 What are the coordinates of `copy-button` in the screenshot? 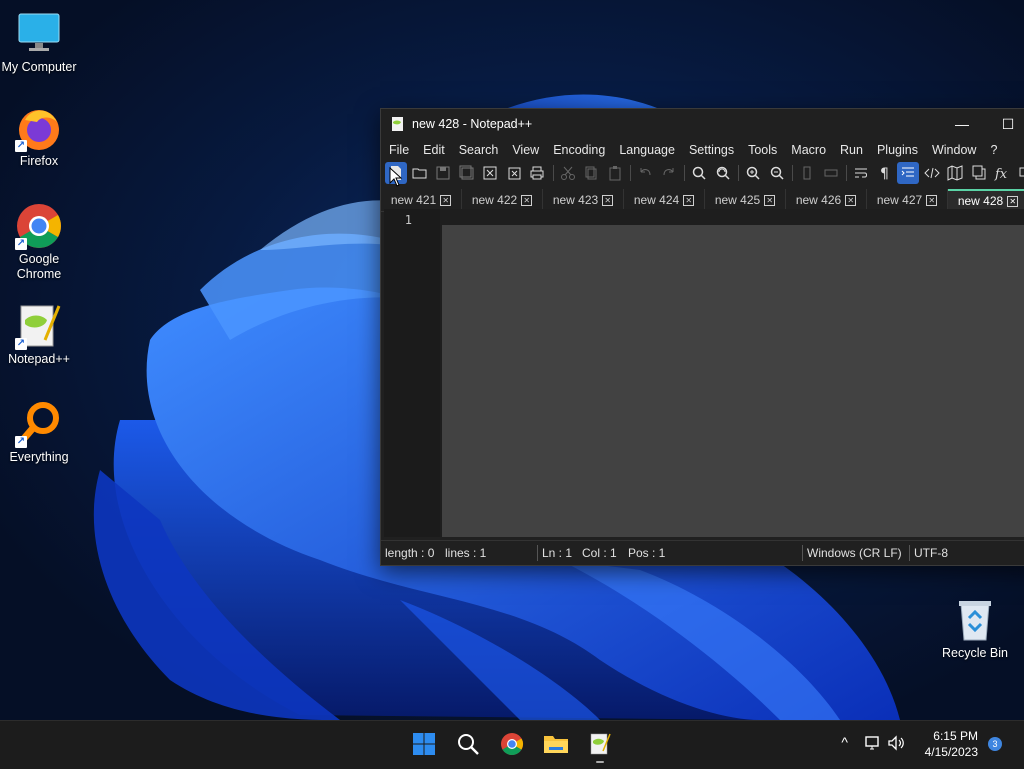 It's located at (591, 173).